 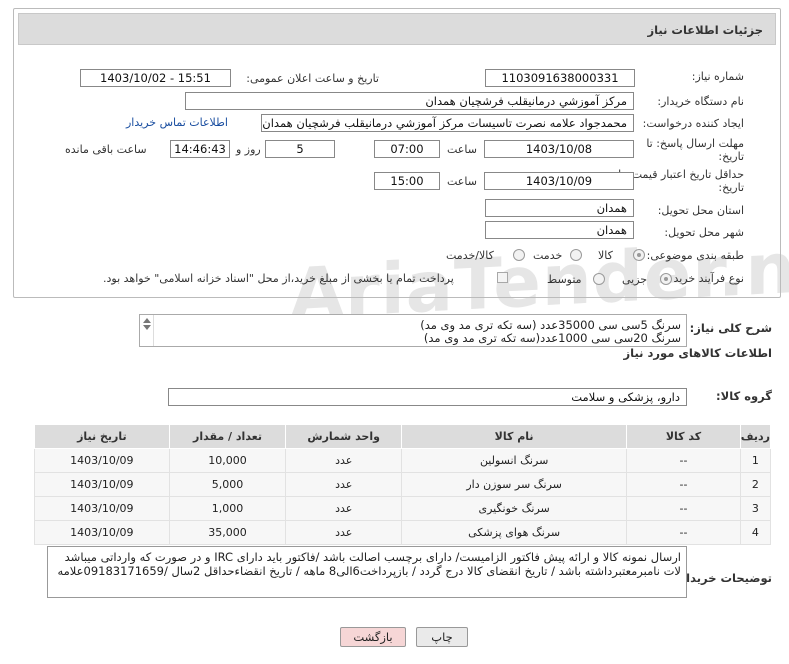 What do you see at coordinates (755, 460) in the screenshot?
I see `cell-row-number: 1` at bounding box center [755, 460].